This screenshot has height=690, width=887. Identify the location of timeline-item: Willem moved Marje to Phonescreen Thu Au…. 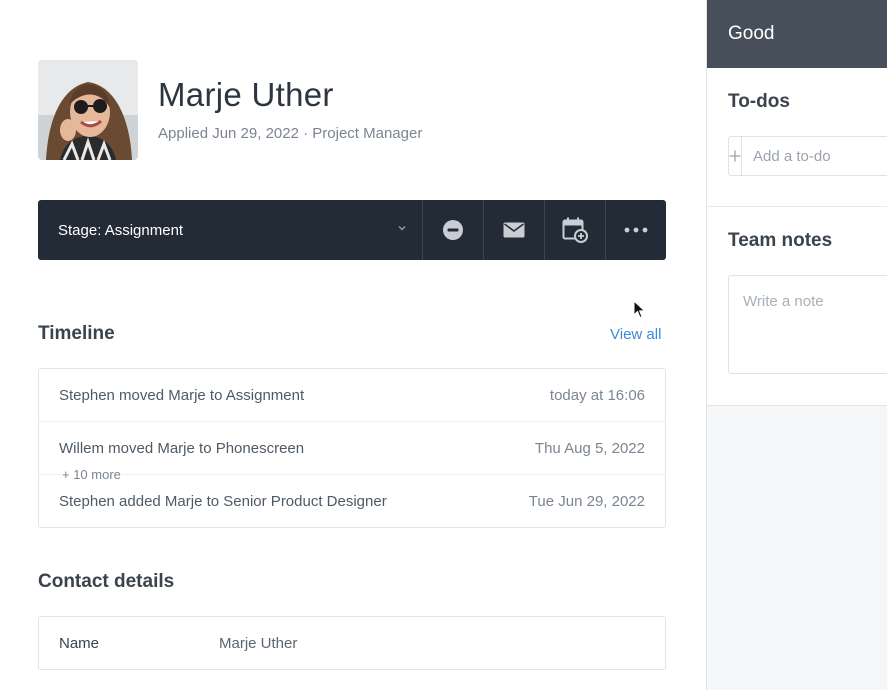
(352, 448).